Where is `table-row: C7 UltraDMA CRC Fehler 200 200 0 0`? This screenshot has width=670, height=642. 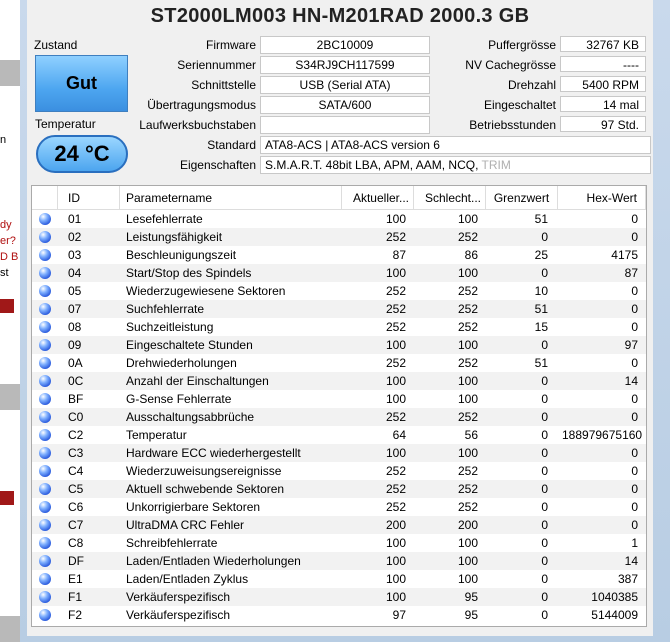 table-row: C7 UltraDMA CRC Fehler 200 200 0 0 is located at coordinates (339, 525).